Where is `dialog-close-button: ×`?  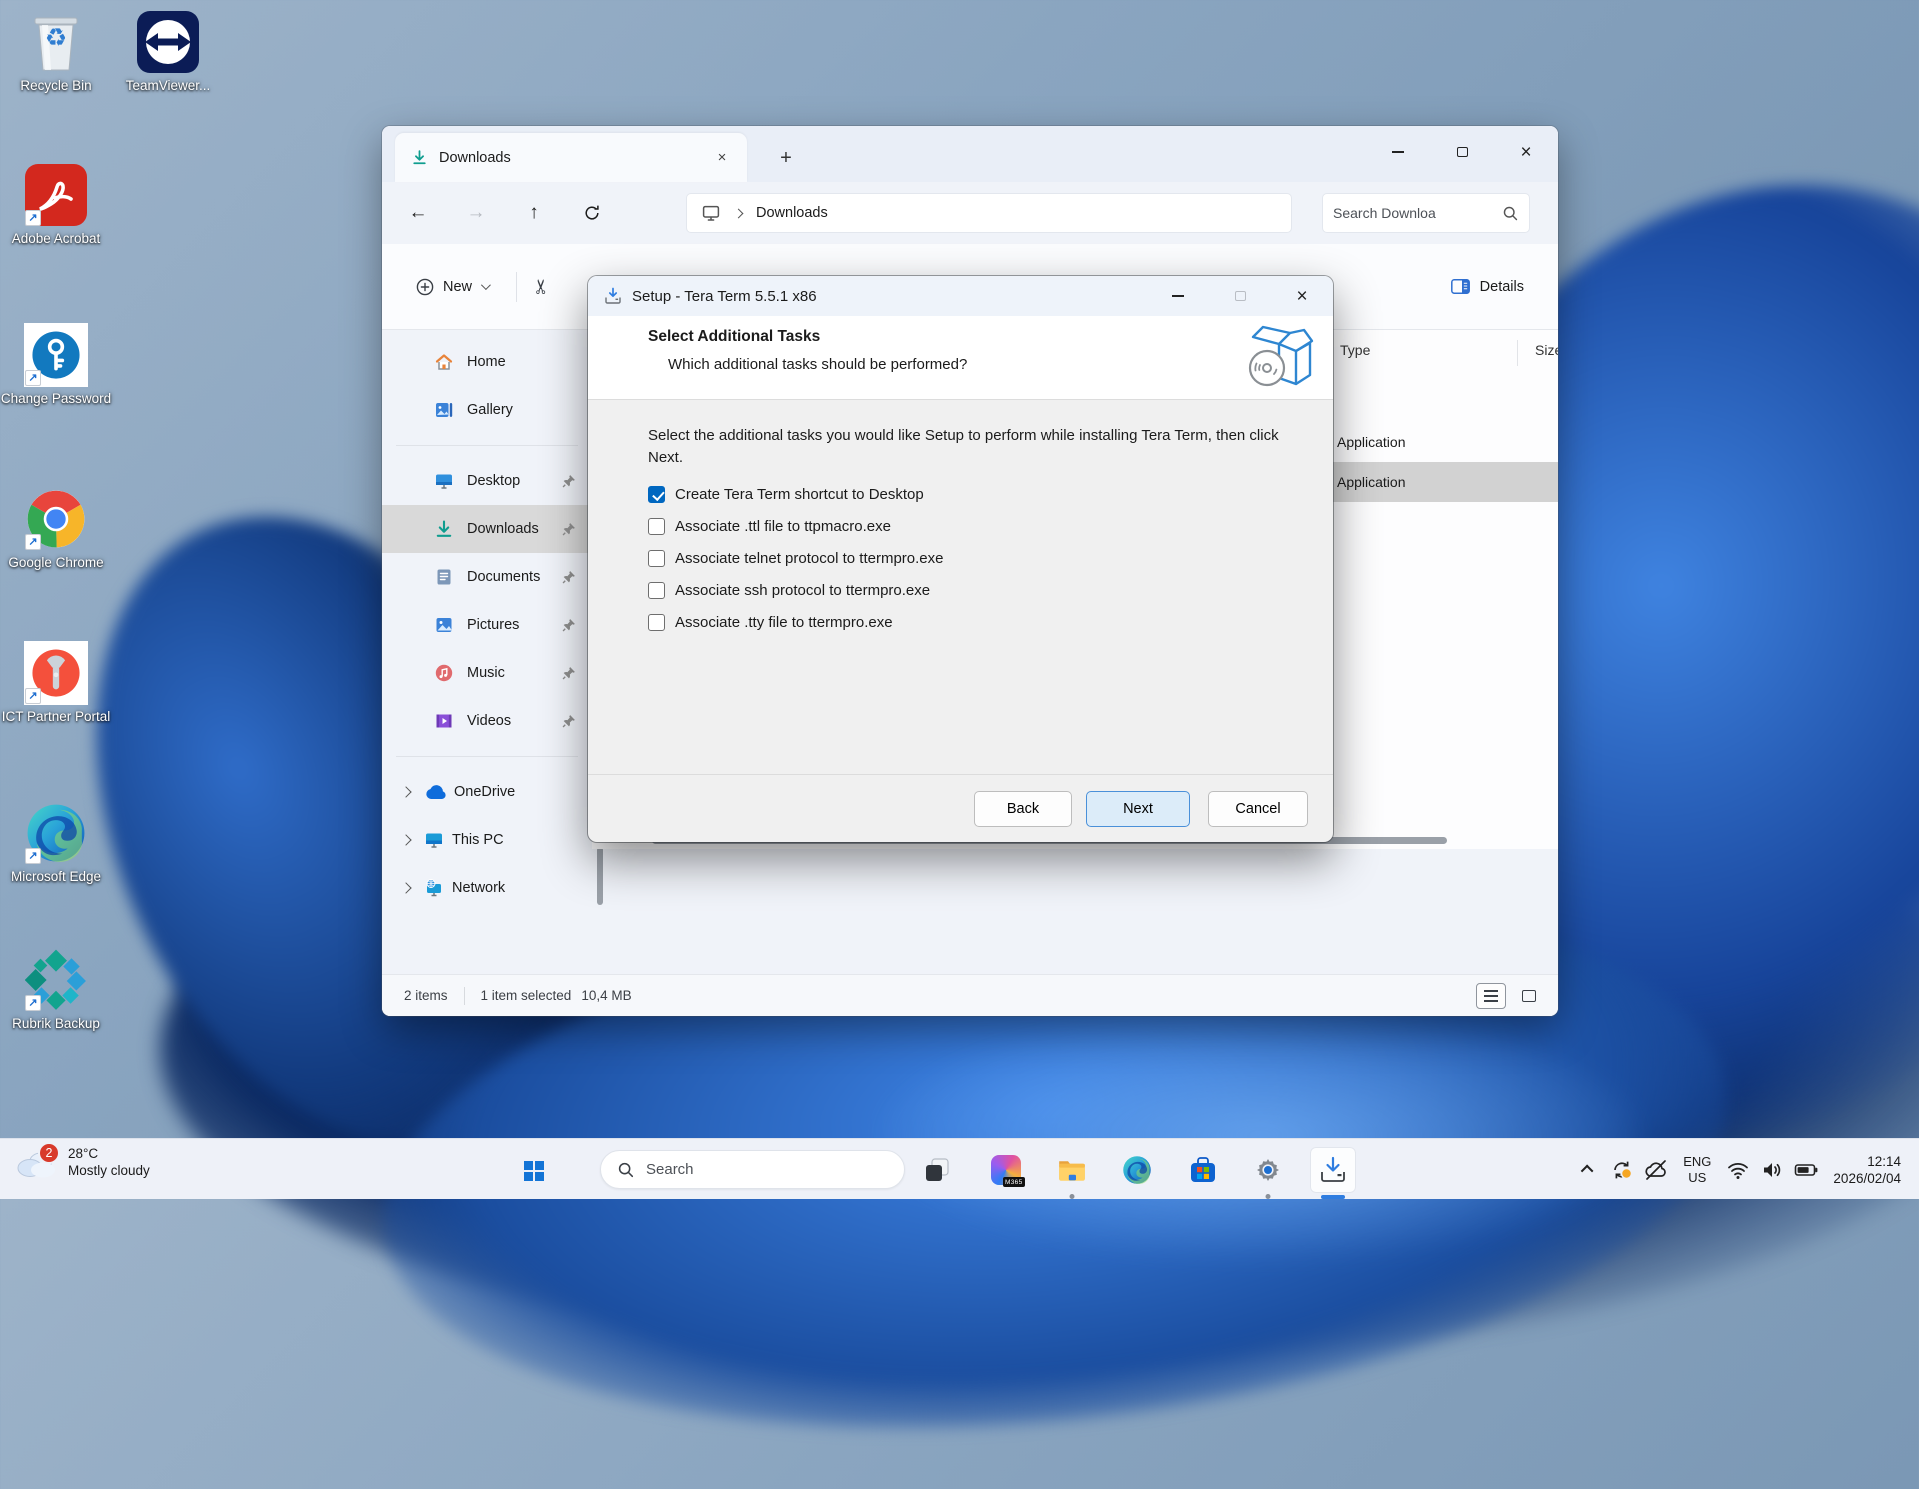 dialog-close-button: × is located at coordinates (1302, 296).